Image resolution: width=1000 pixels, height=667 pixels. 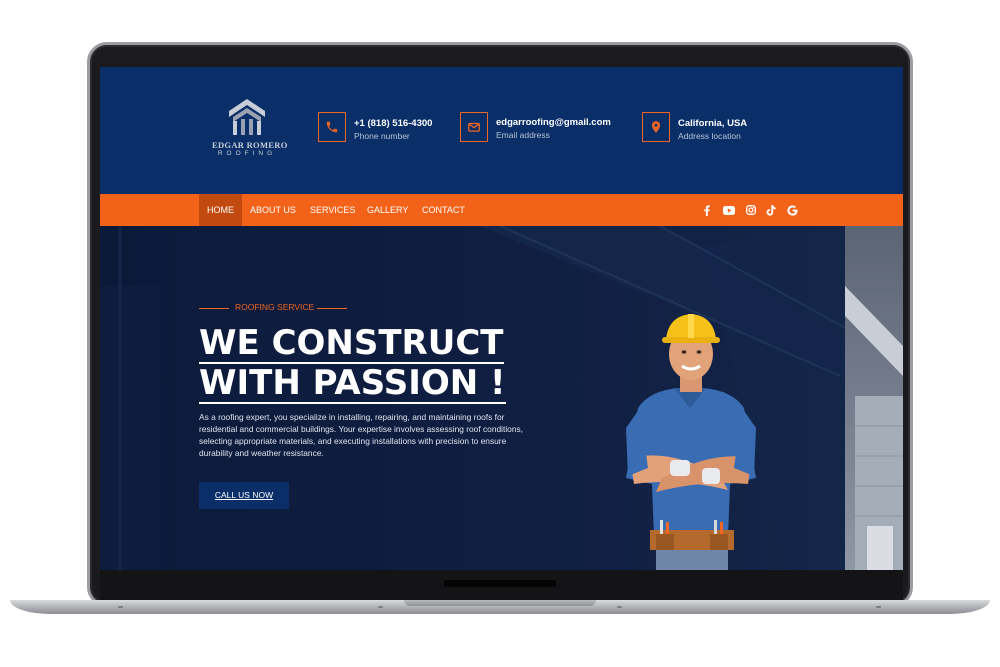 What do you see at coordinates (351, 343) in the screenshot?
I see `hero-headline-line1: WE CONSTRUCT` at bounding box center [351, 343].